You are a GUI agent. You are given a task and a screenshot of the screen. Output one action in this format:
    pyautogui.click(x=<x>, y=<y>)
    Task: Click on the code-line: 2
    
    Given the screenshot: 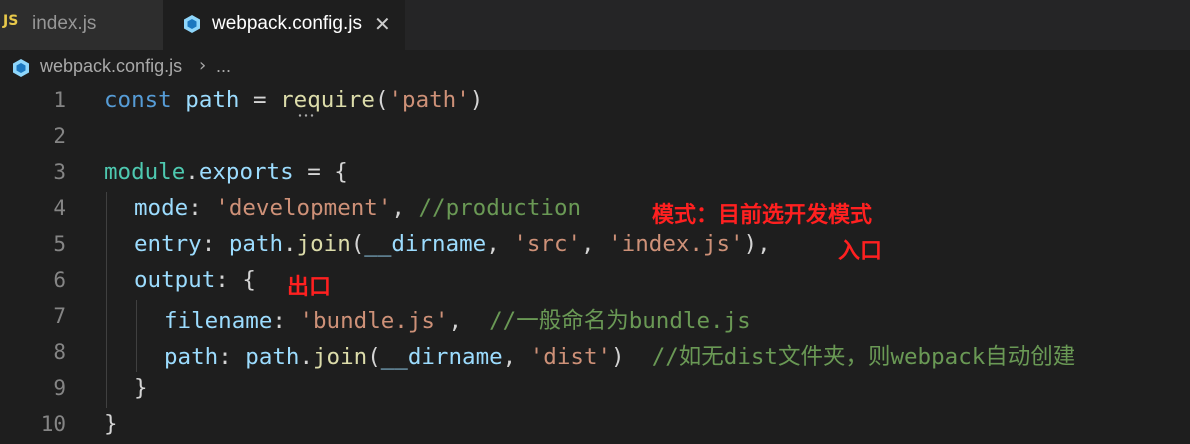 What is the action you would take?
    pyautogui.click(x=595, y=138)
    